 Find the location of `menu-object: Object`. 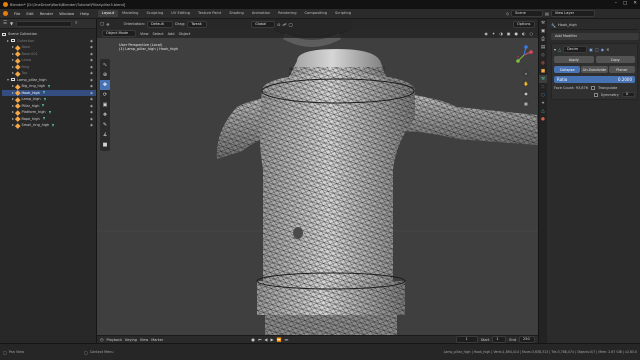

menu-object: Object is located at coordinates (185, 34).